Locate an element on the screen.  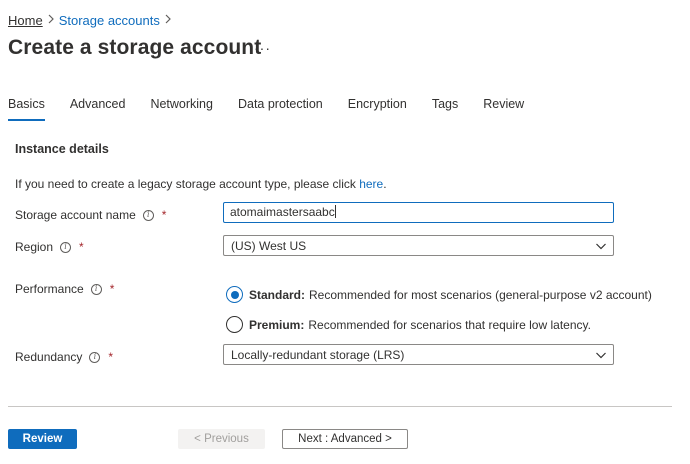
performance-label: Performance i * is located at coordinates (64, 289).